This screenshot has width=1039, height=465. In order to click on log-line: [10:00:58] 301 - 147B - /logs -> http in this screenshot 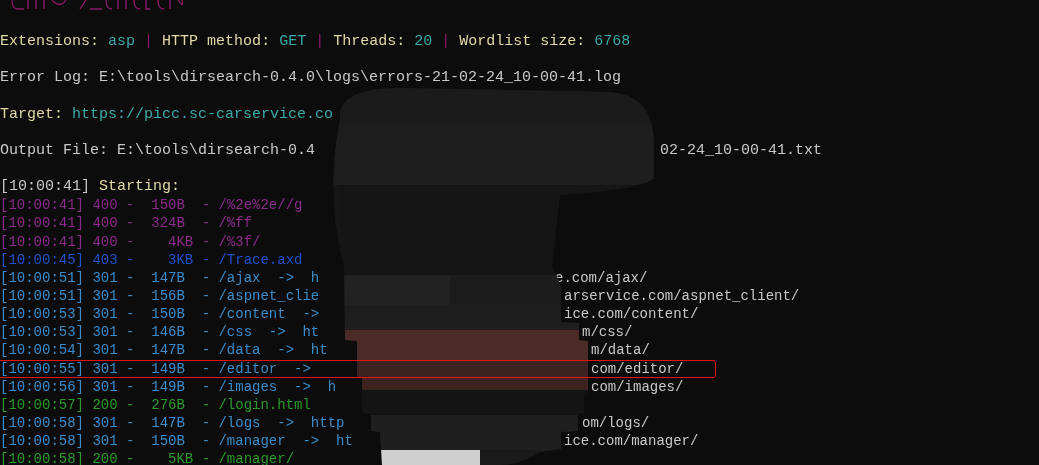, I will do `click(172, 422)`.